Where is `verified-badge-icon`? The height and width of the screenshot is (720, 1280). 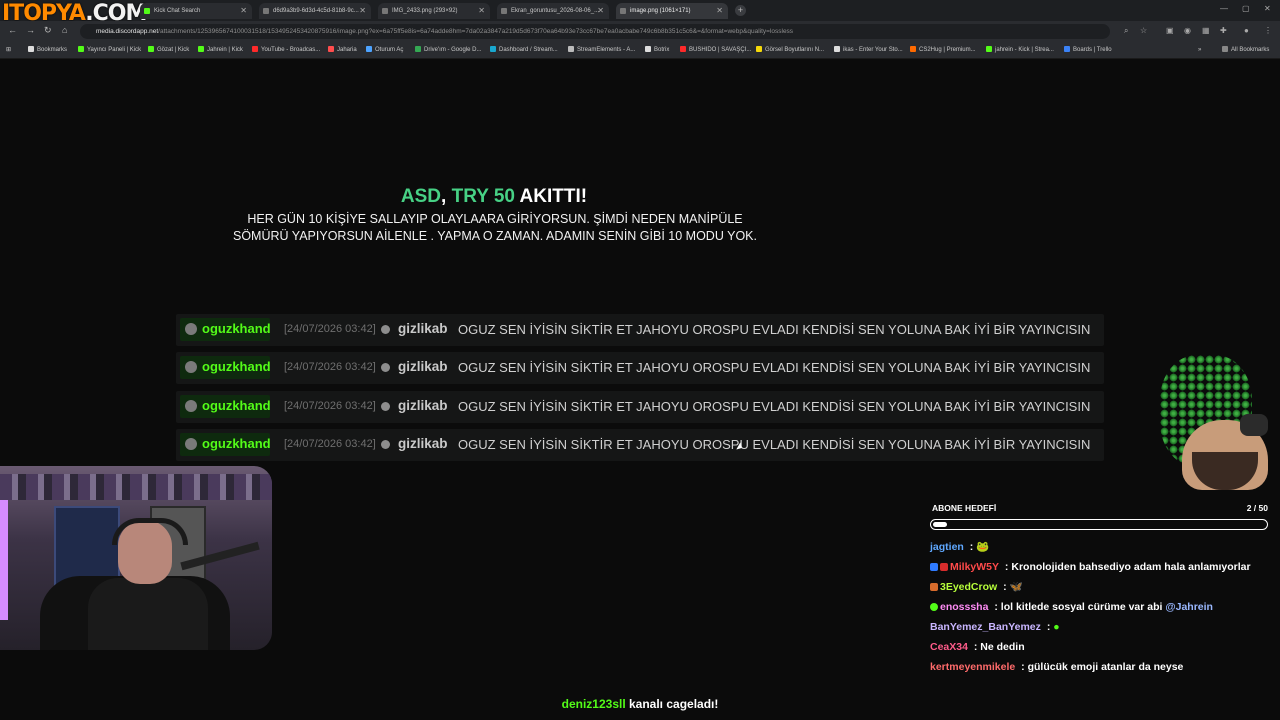
verified-badge-icon is located at coordinates (934, 607).